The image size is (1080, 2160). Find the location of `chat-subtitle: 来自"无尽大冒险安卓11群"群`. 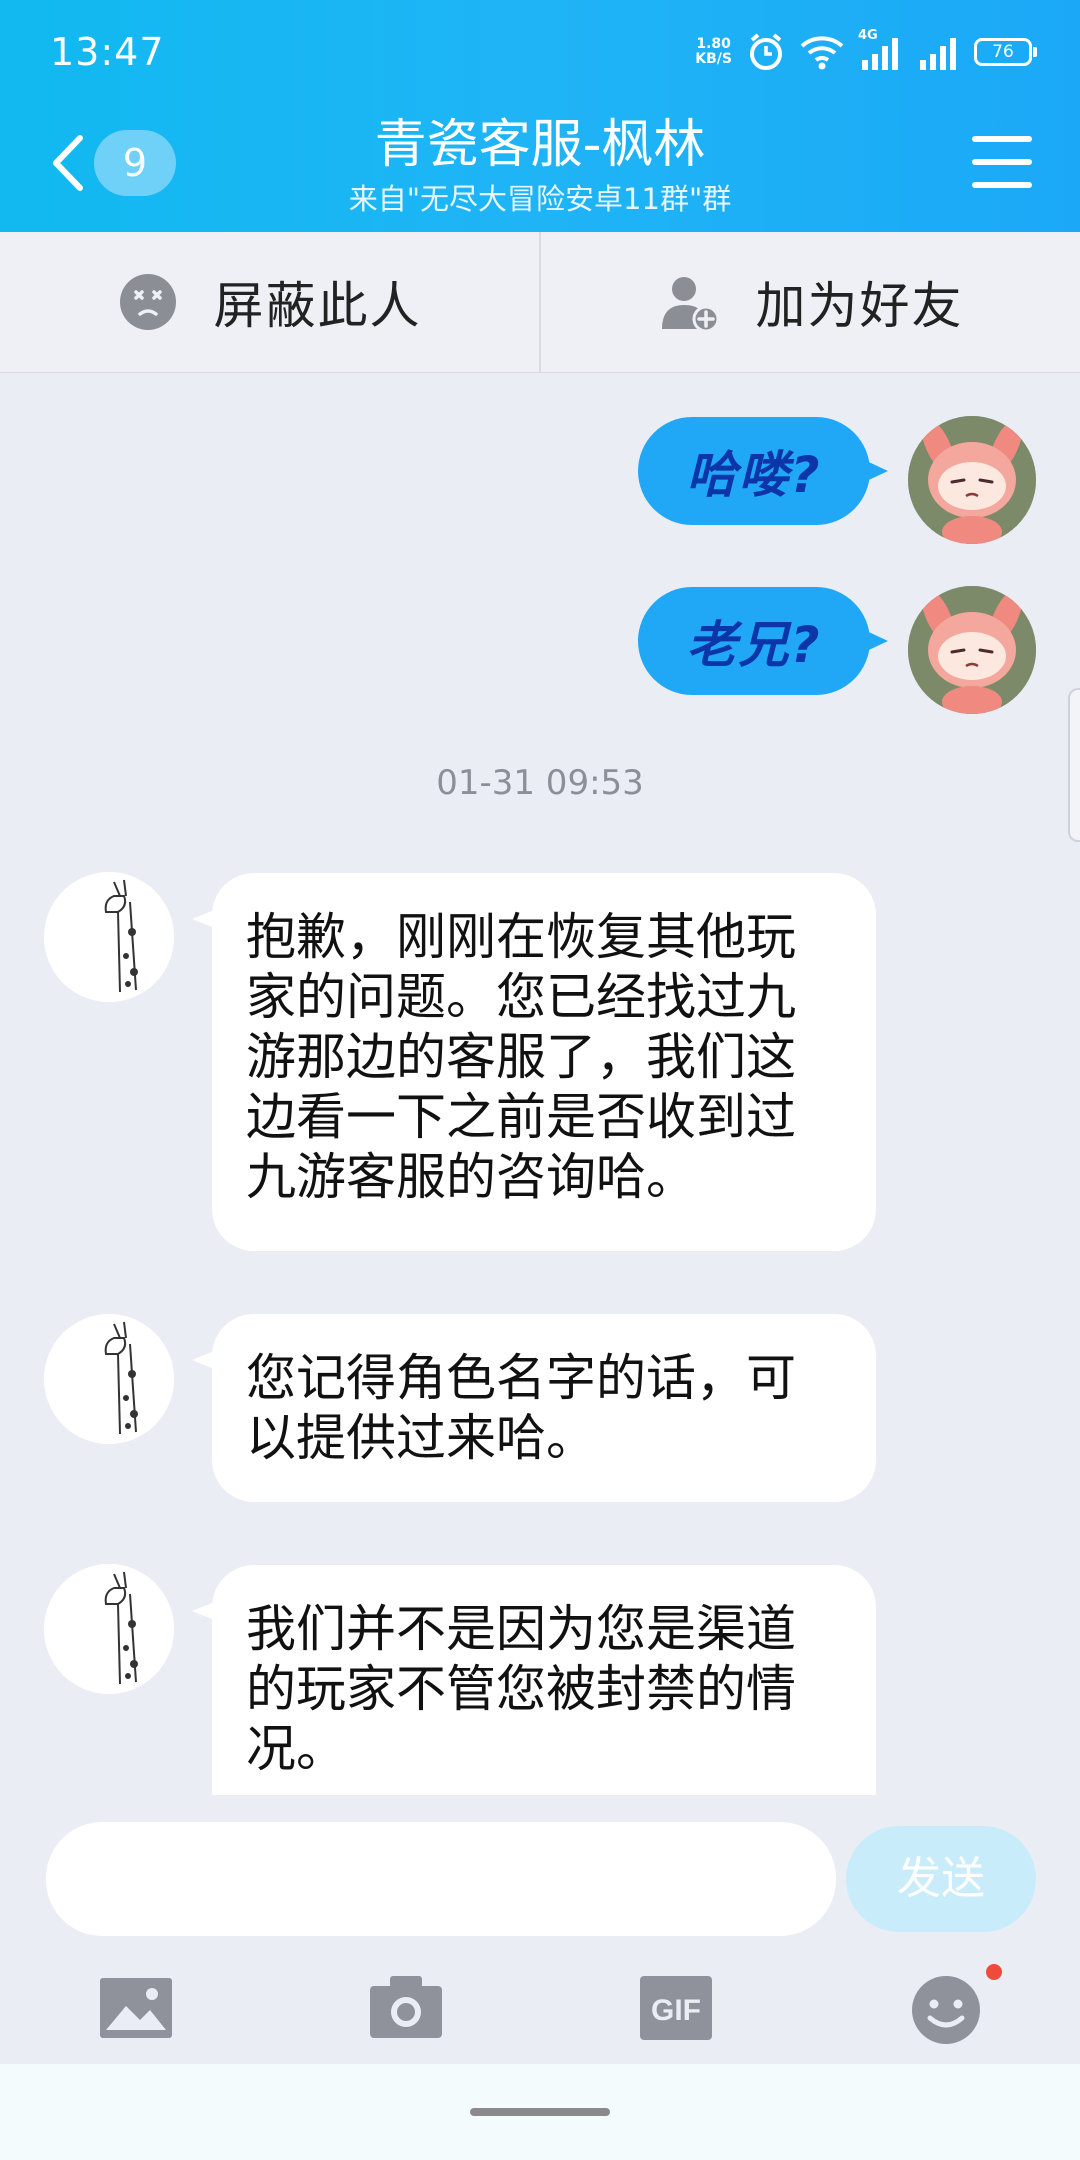

chat-subtitle: 来自"无尽大冒险安卓11群"群 is located at coordinates (540, 199).